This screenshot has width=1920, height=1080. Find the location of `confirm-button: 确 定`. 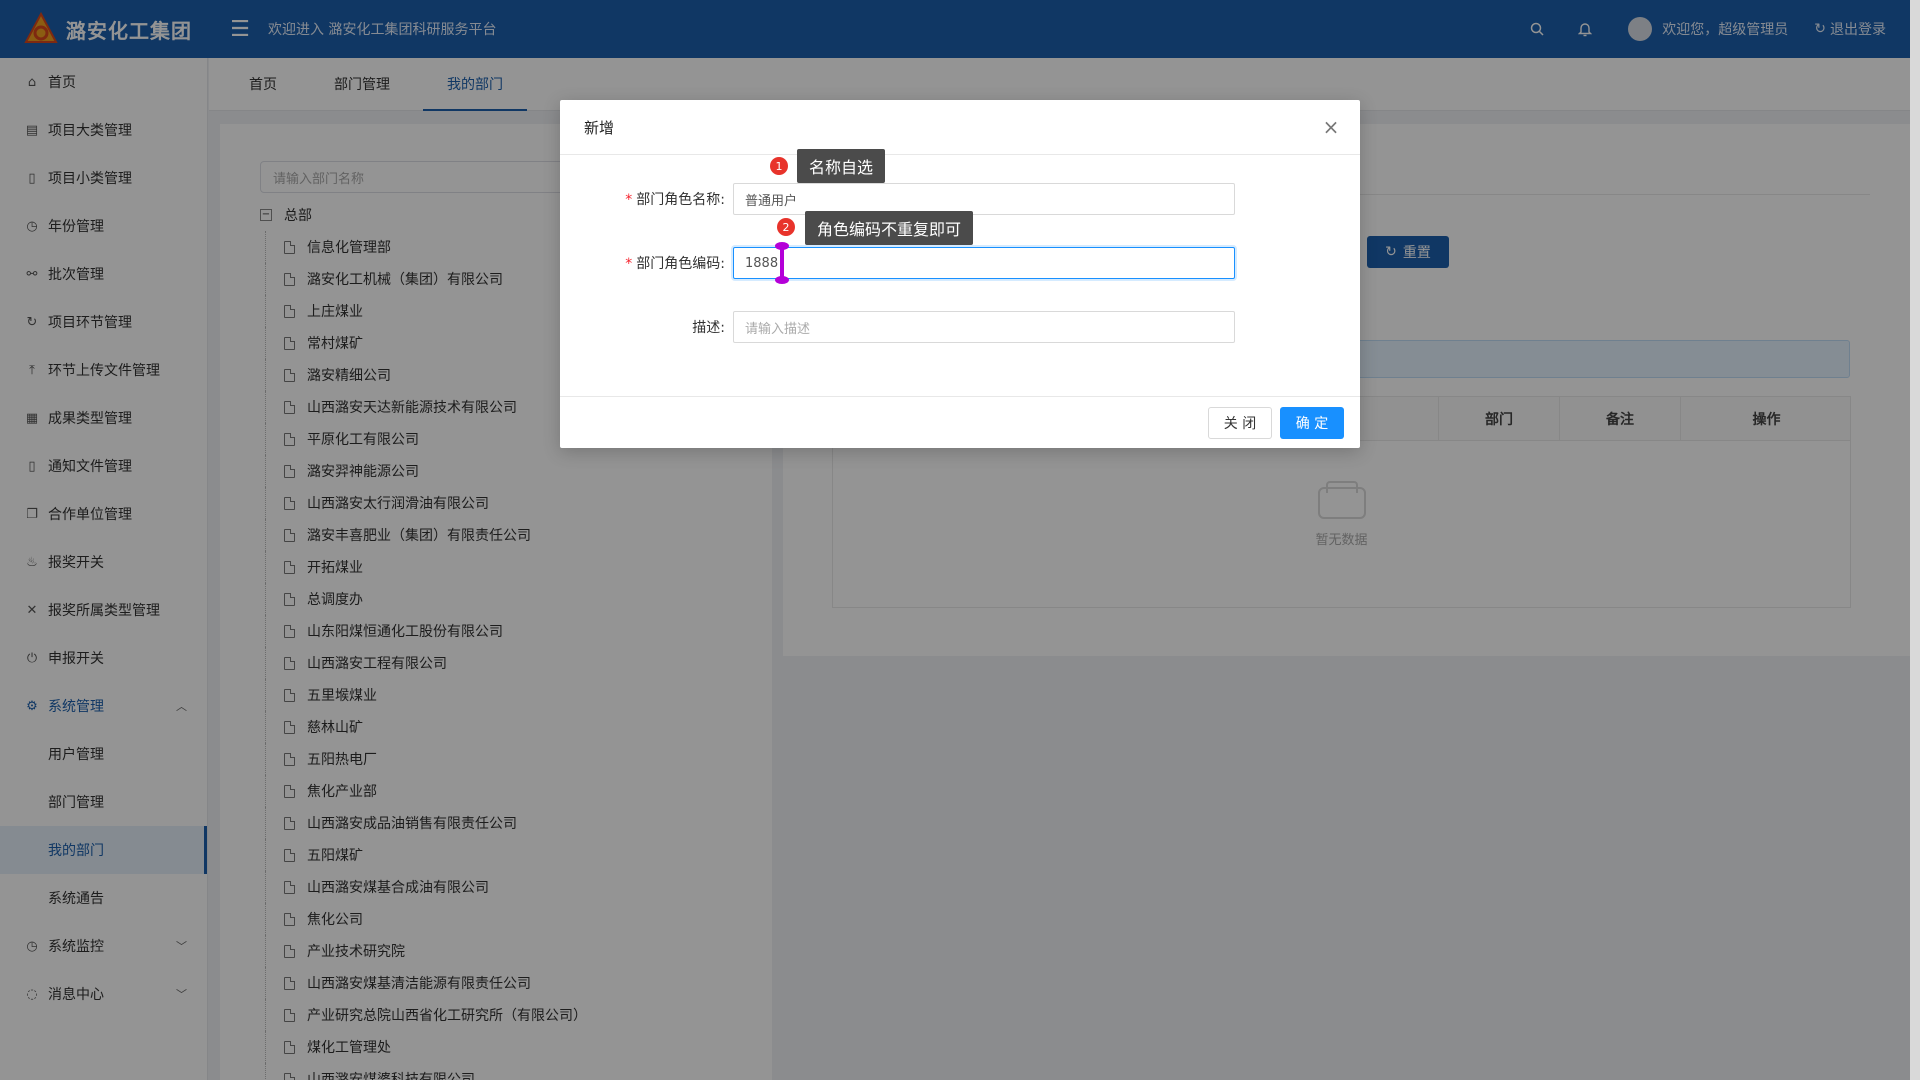

confirm-button: 确 定 is located at coordinates (1312, 423).